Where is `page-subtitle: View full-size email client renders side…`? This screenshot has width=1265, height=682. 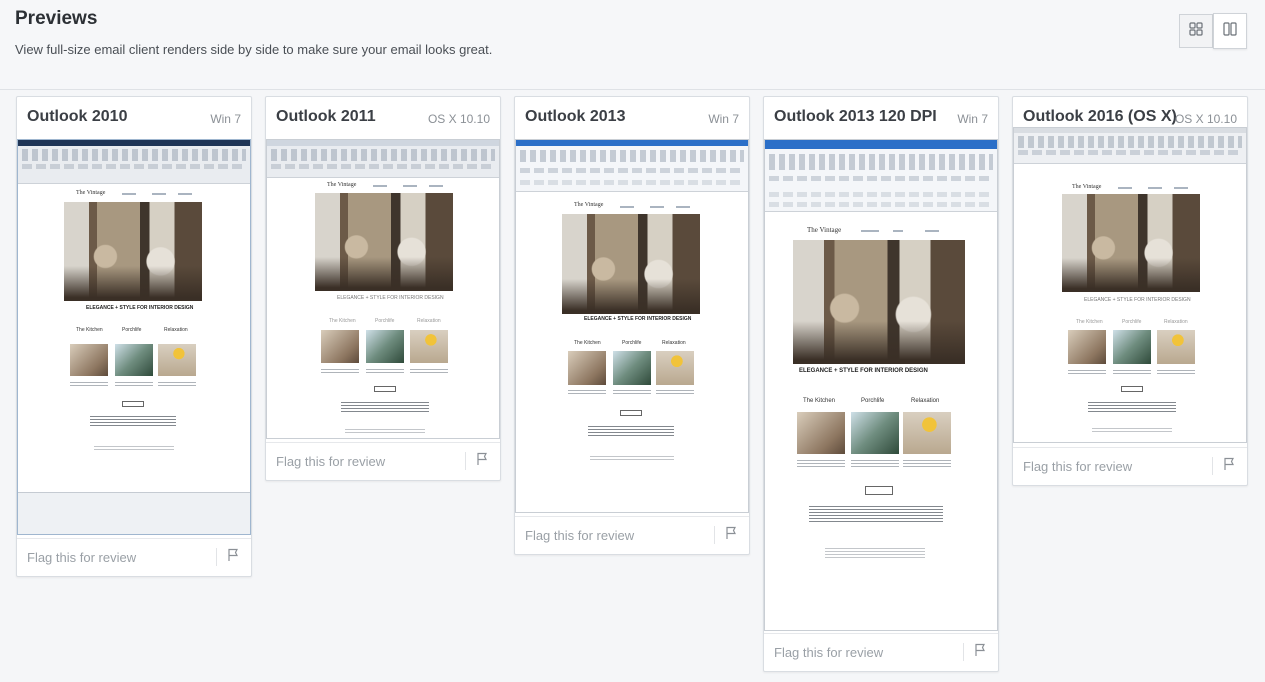
page-subtitle: View full-size email client renders side… is located at coordinates (254, 49).